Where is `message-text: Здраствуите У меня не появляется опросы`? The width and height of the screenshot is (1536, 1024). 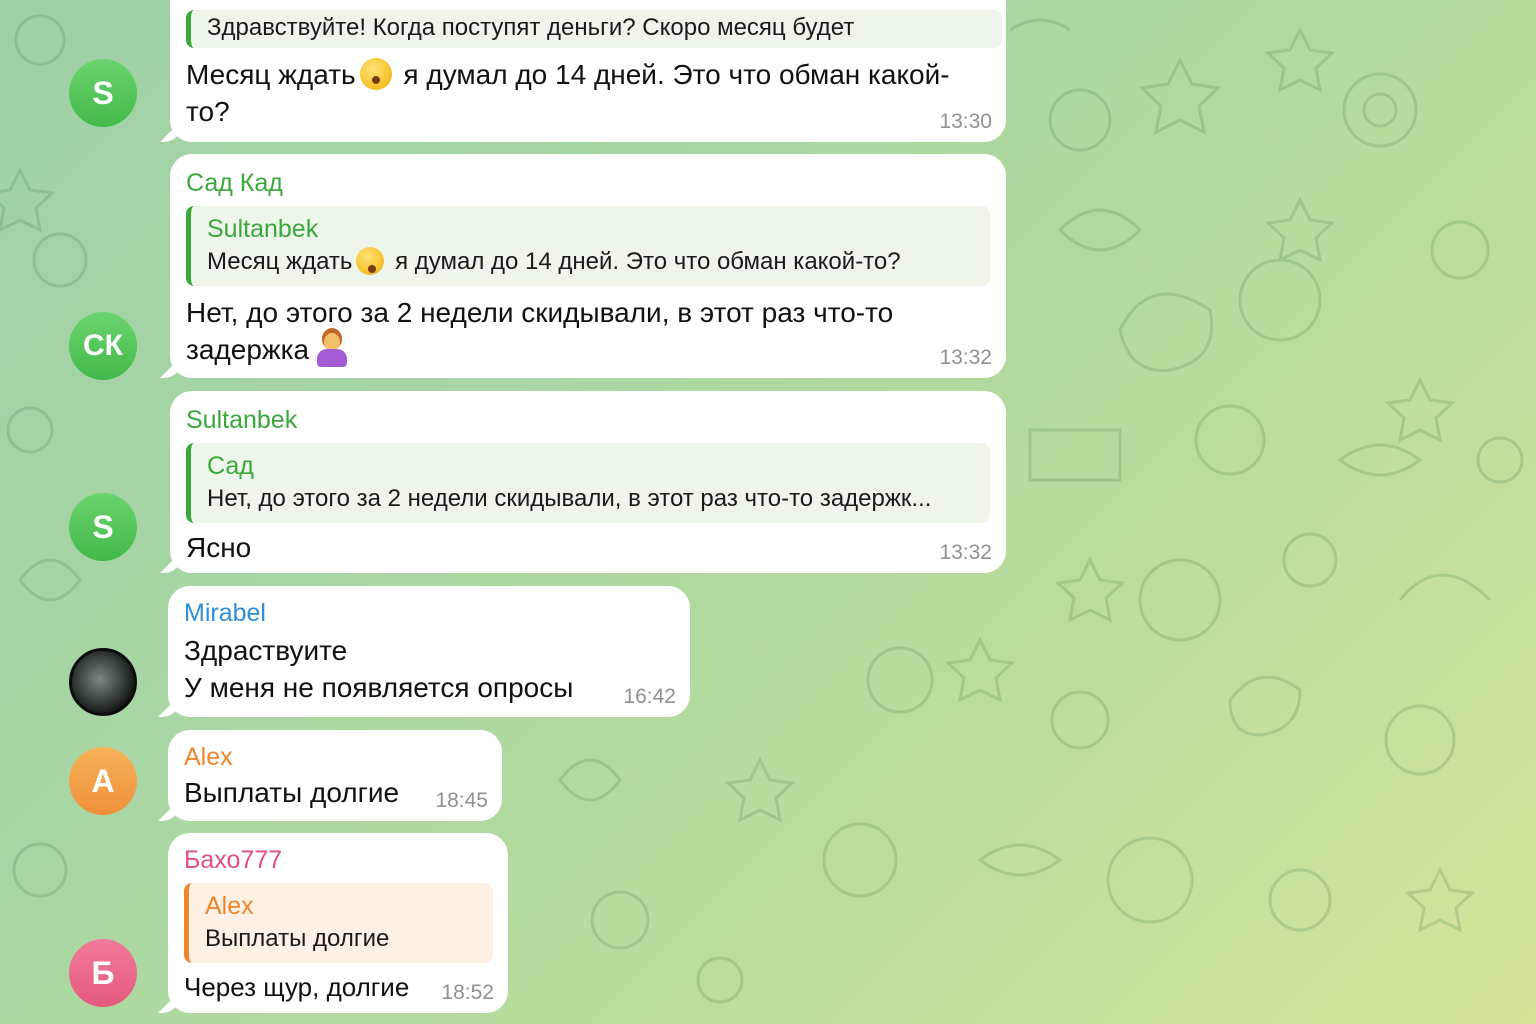 message-text: Здраствуите У меня не появляется опросы is located at coordinates (429, 669).